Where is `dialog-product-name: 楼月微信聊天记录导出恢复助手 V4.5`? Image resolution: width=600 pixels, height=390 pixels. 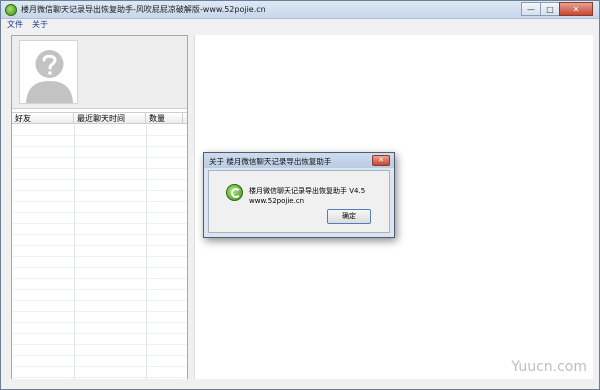
dialog-product-name: 楼月微信聊天记录导出恢复助手 V4.5 is located at coordinates (307, 191).